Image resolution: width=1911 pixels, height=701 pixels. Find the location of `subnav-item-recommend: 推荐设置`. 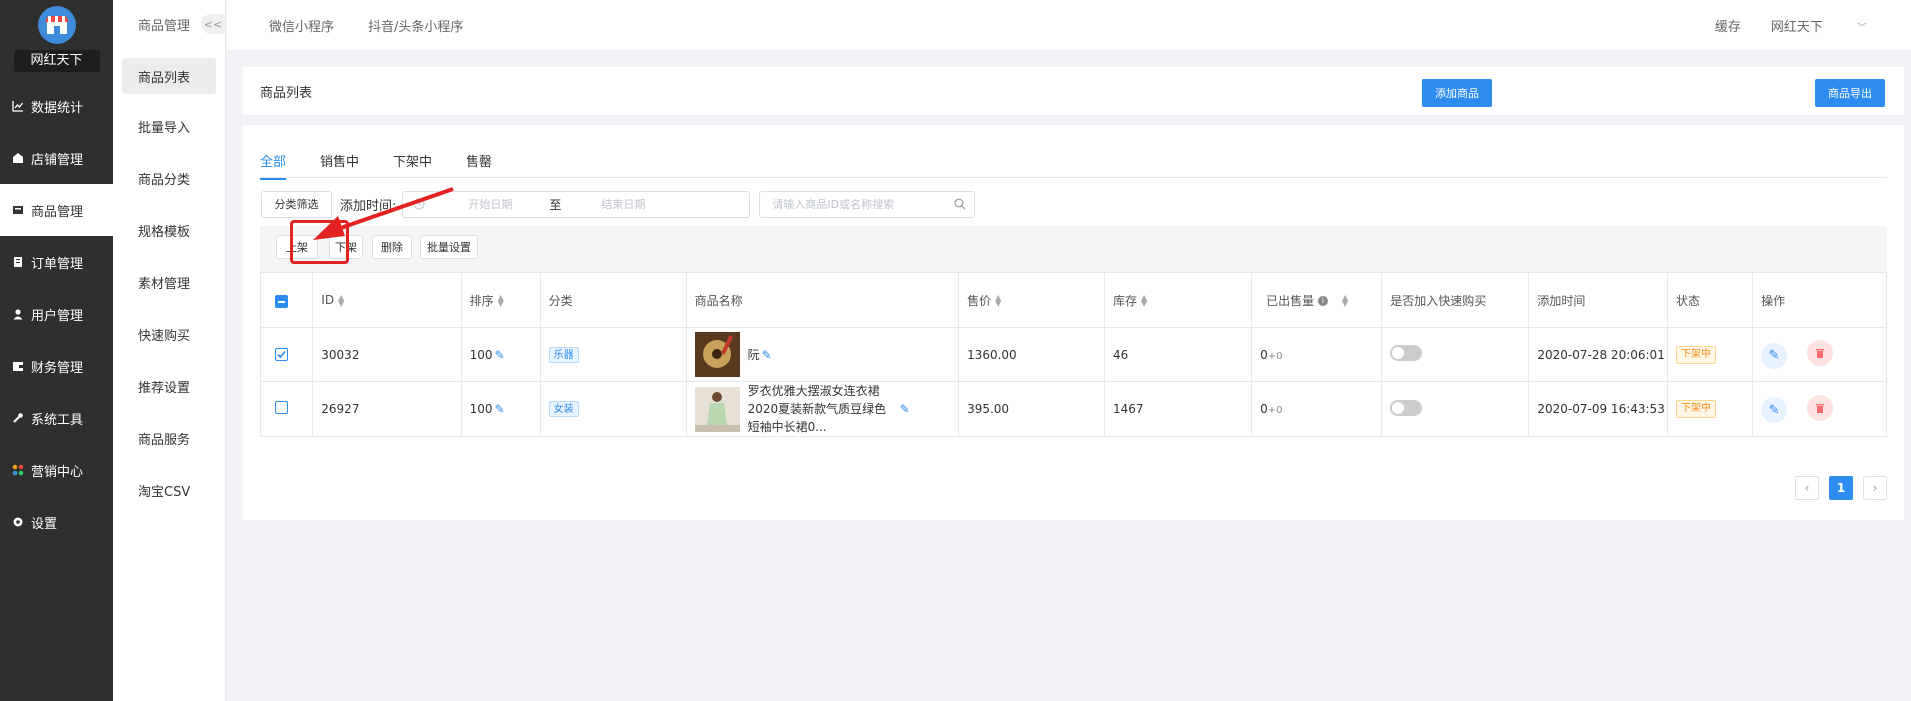

subnav-item-recommend: 推荐设置 is located at coordinates (169, 386).